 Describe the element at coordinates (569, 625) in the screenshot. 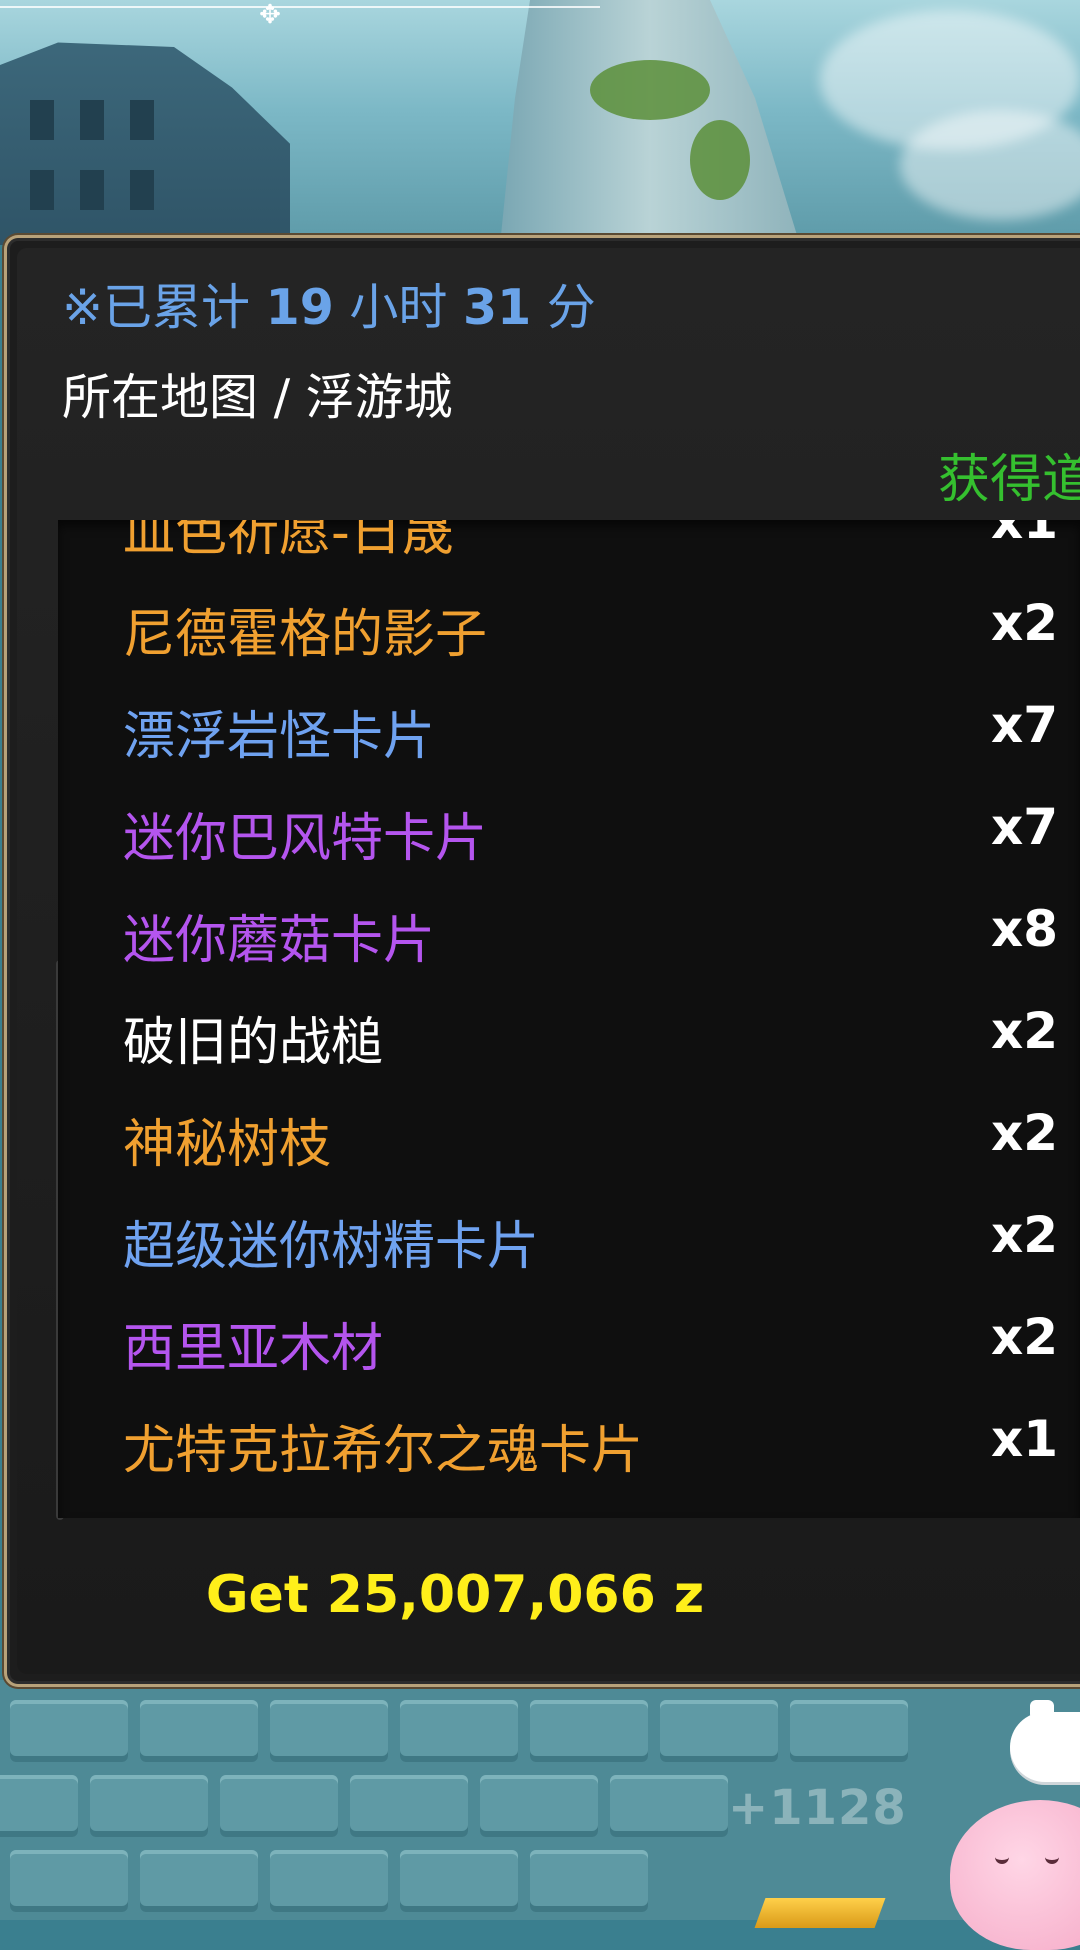

I see `list-item: 尼德霍格的影子 x2` at that location.